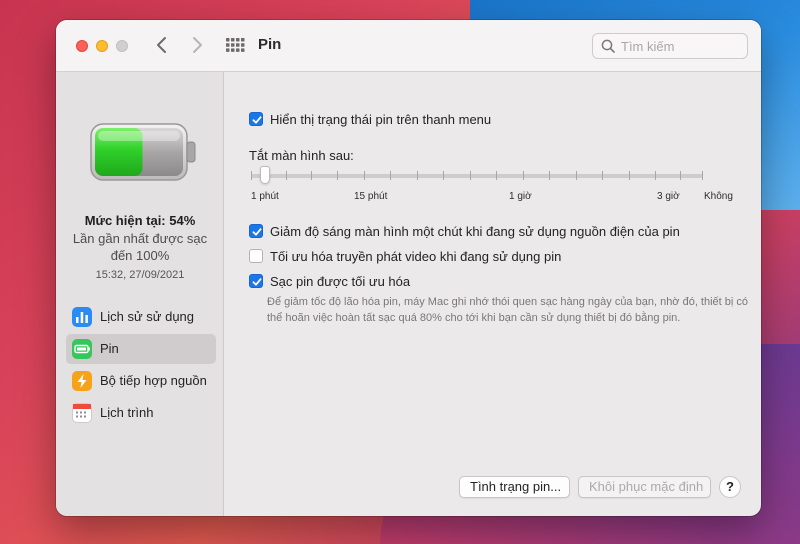  Describe the element at coordinates (102, 46) in the screenshot. I see `minimize-button` at that location.